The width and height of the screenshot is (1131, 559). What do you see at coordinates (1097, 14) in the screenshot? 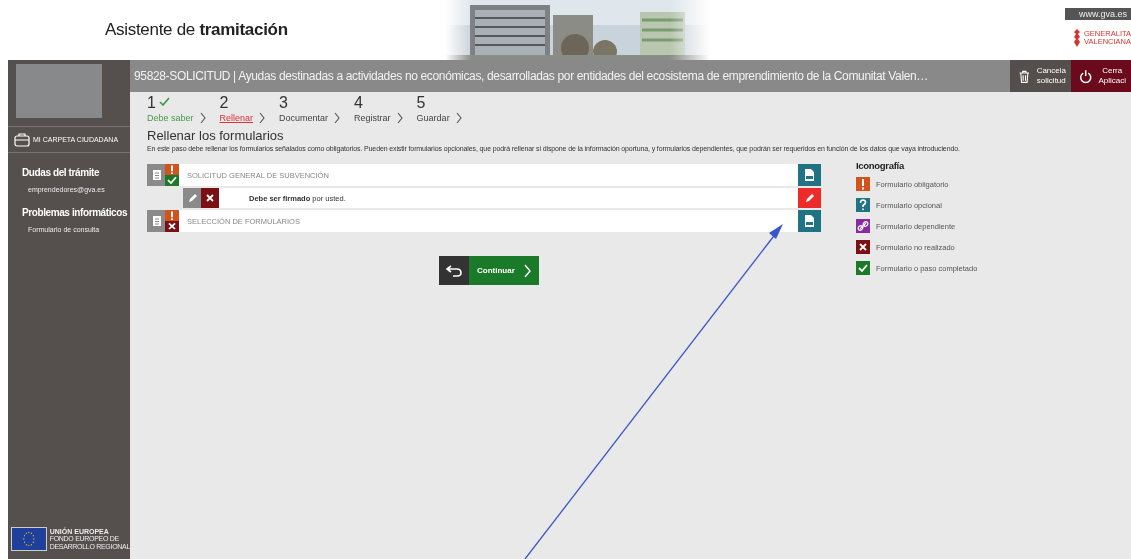
I see `site-link: www.gva.es` at bounding box center [1097, 14].